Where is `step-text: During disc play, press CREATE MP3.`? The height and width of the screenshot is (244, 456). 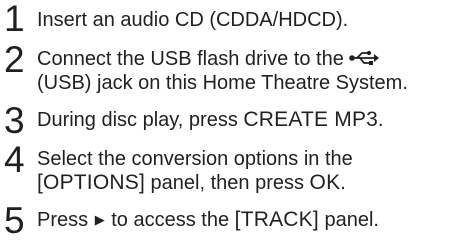
step-text: During disc play, press CREATE MP3. is located at coordinates (244, 117).